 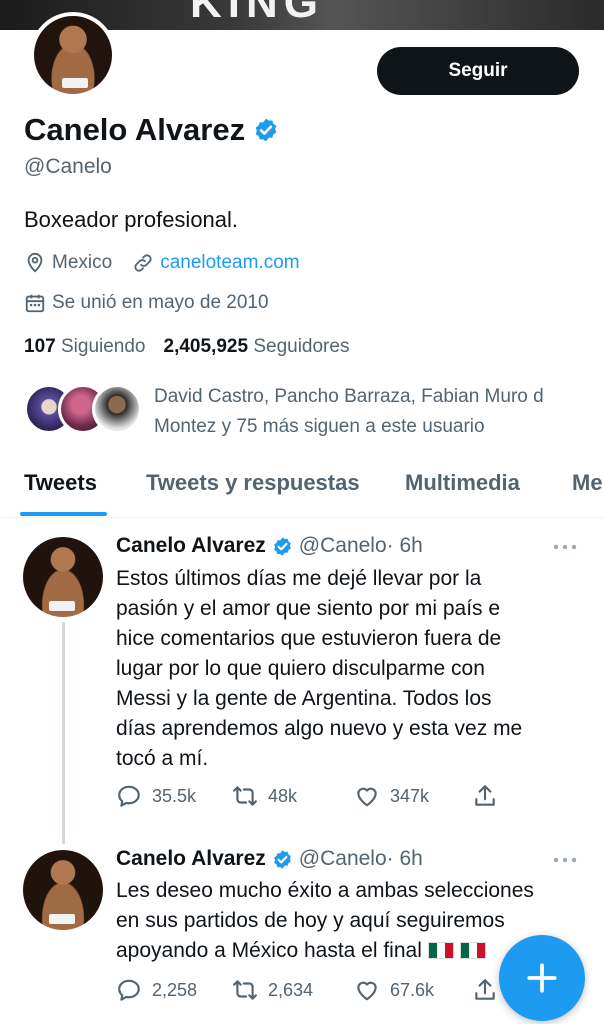 I want to click on following-link: 107 Siguiendo, so click(x=85, y=347).